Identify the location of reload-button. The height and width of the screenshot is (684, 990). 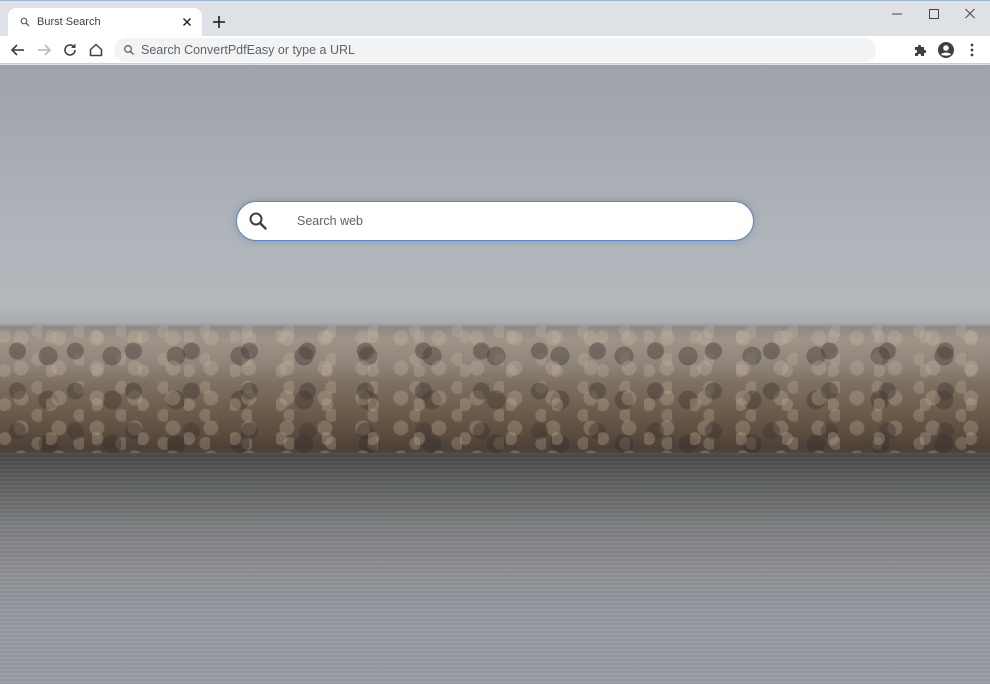
(70, 50).